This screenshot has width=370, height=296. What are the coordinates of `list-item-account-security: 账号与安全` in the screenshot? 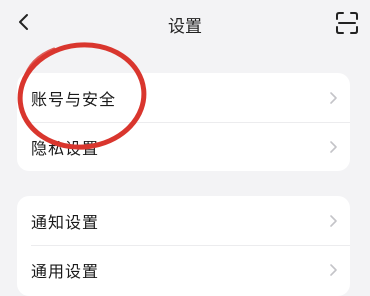 It's located at (183, 97).